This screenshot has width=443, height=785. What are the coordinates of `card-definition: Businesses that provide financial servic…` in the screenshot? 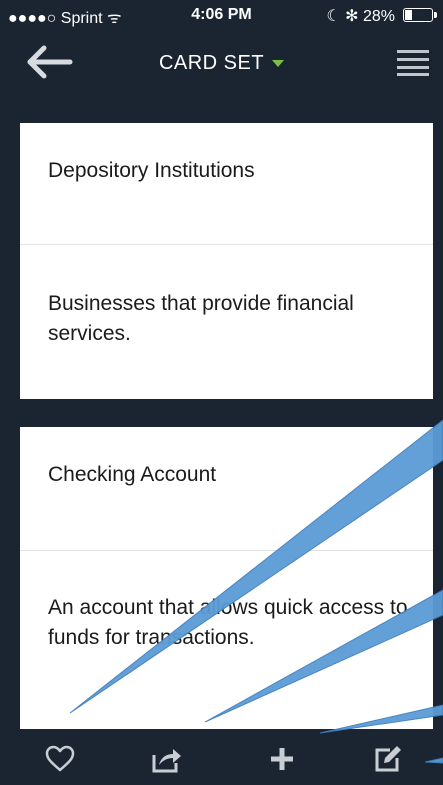 It's located at (201, 318).